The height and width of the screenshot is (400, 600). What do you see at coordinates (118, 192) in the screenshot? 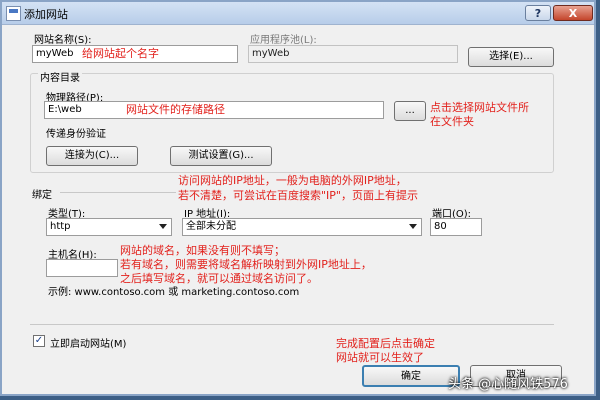
I see `binding-divider` at bounding box center [118, 192].